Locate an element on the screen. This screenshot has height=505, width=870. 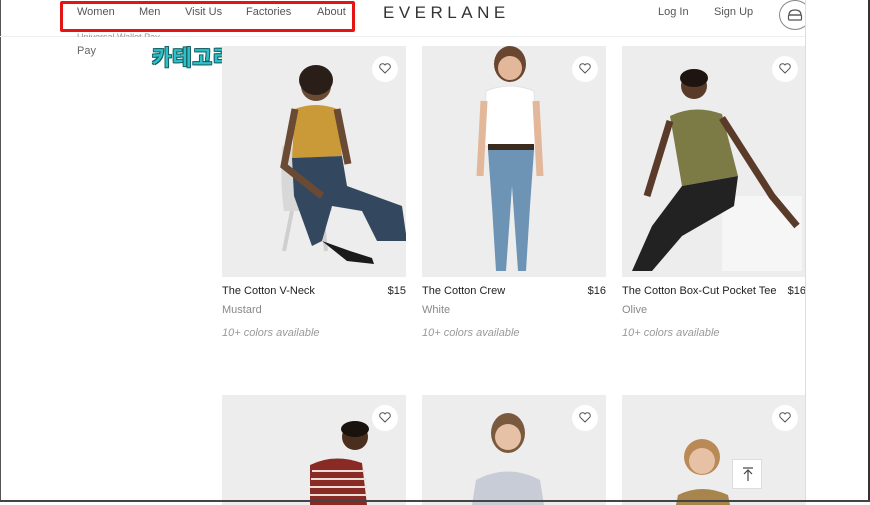
arrow-up-icon is located at coordinates (748, 474).